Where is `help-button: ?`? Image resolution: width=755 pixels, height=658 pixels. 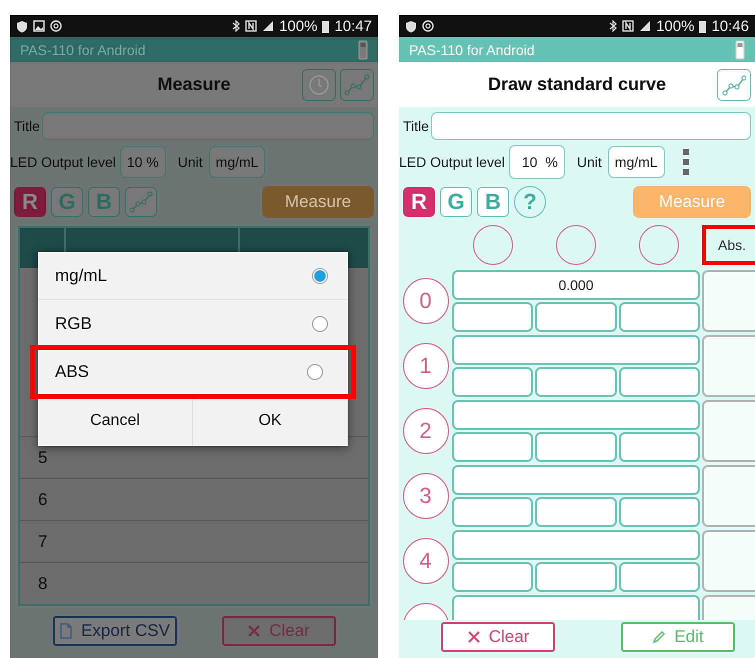 help-button: ? is located at coordinates (530, 202).